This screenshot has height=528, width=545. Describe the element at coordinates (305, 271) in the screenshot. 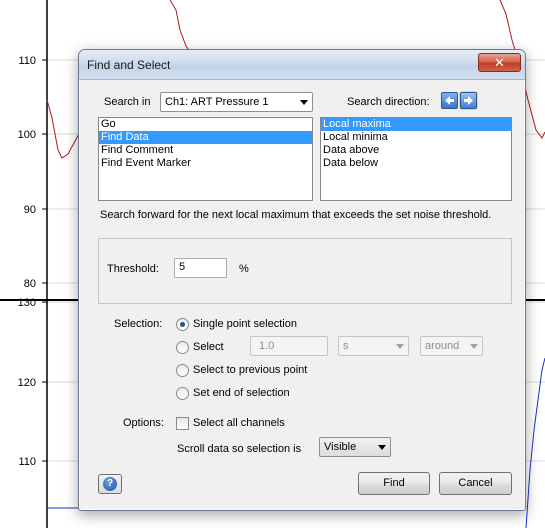

I see `threshold-group: Threshold: 5 %` at that location.